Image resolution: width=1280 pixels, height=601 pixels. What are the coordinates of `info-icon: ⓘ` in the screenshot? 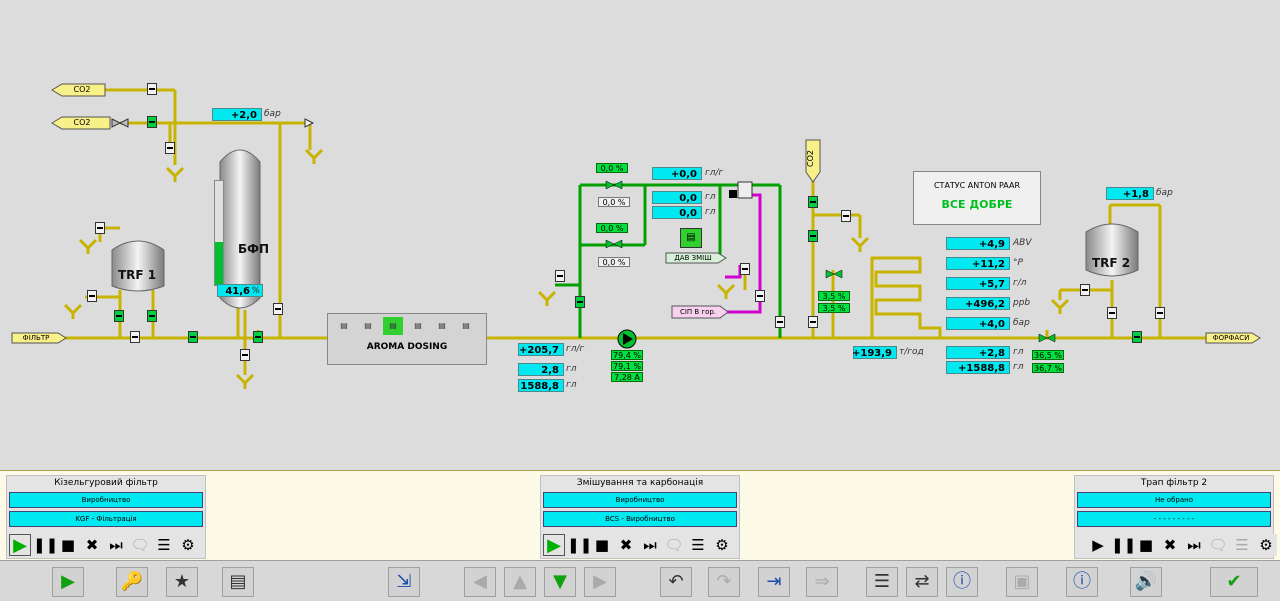 It's located at (962, 582).